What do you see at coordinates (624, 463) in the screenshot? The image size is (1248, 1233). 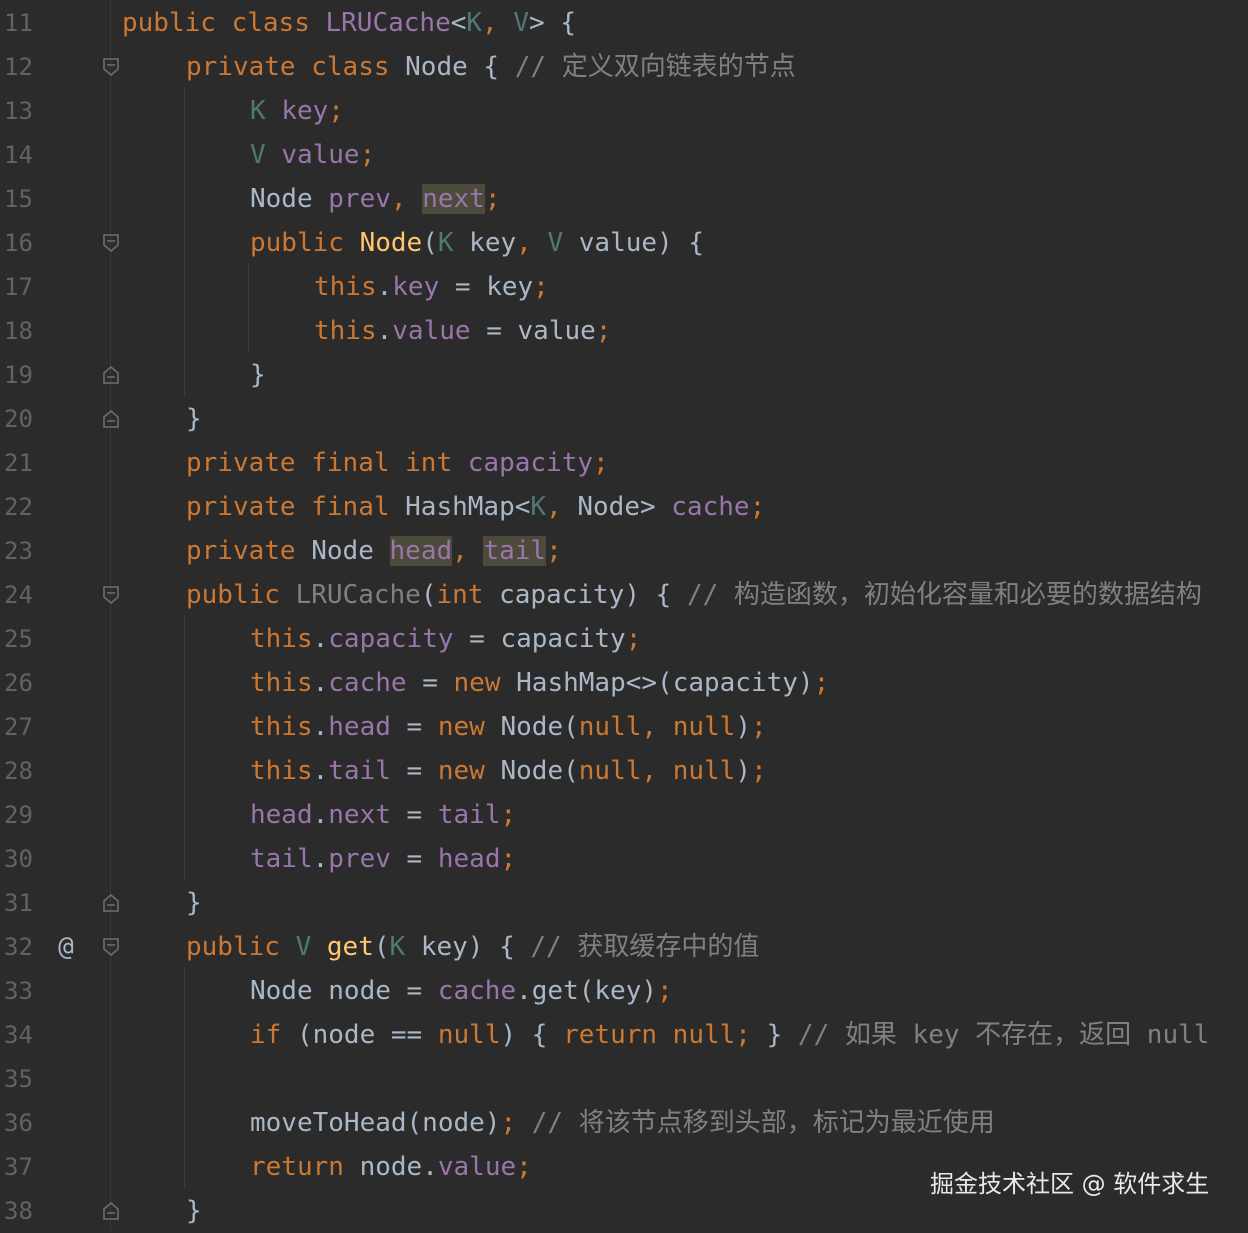 I see `code-line: 21 private final int capacity;` at bounding box center [624, 463].